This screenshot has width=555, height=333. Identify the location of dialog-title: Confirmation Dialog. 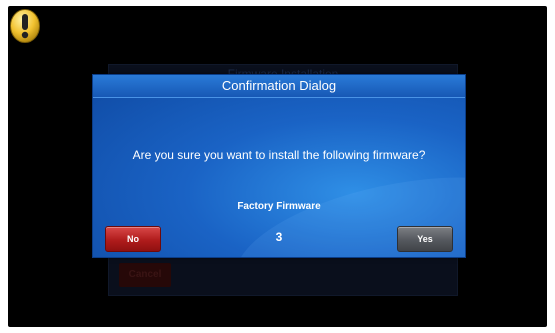
(279, 86).